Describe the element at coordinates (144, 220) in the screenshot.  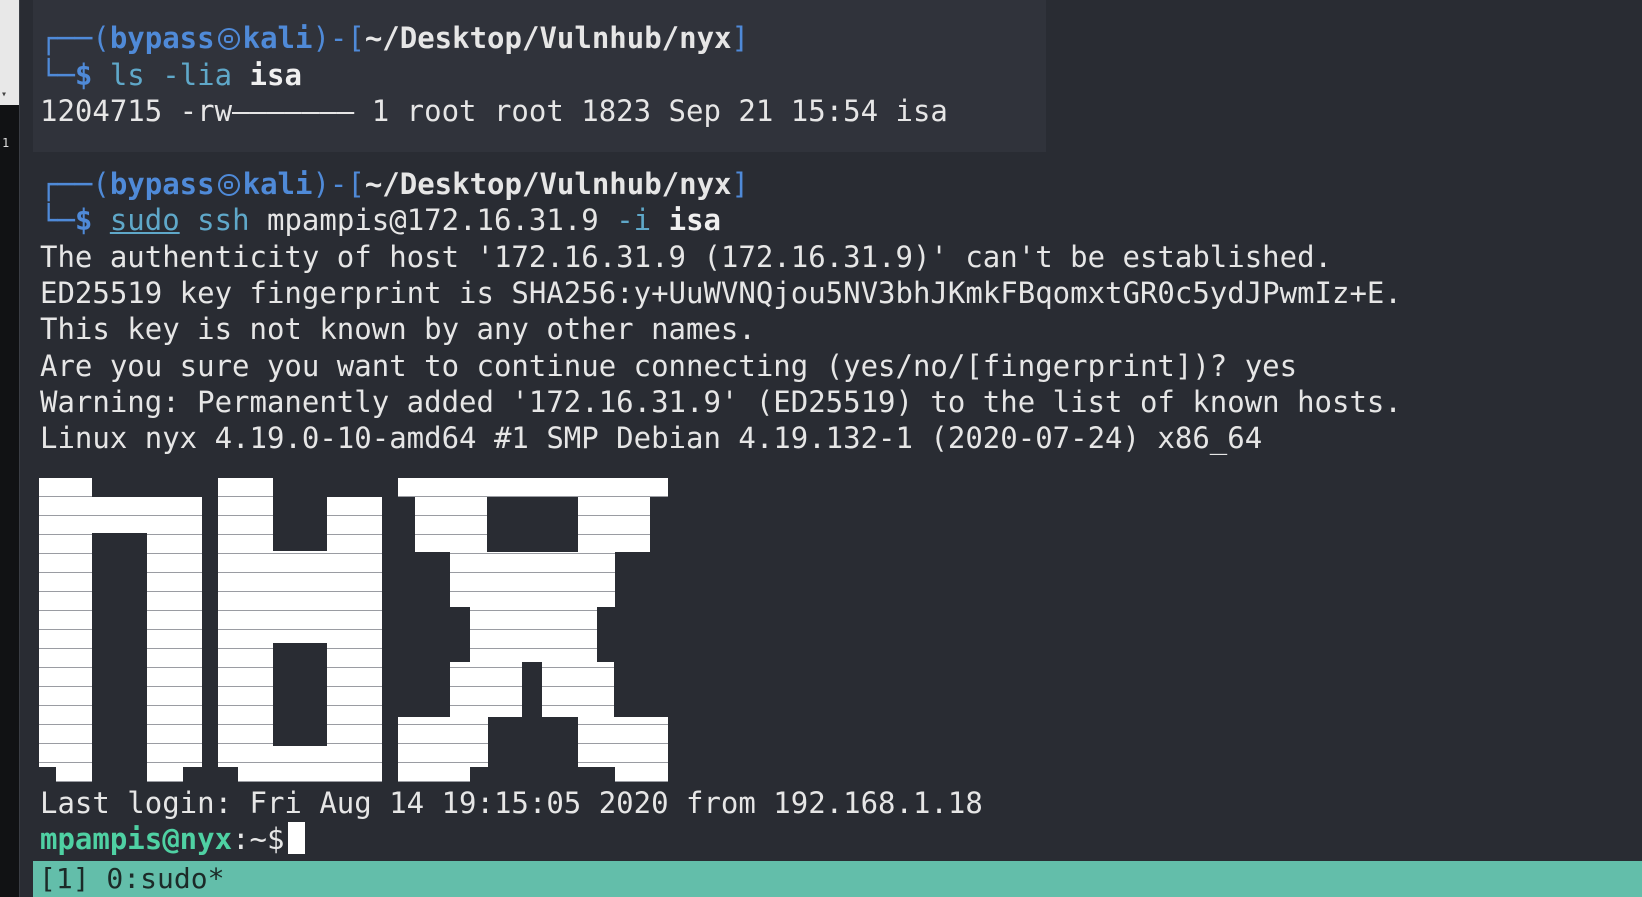
I see `sudo-command: sudo` at that location.